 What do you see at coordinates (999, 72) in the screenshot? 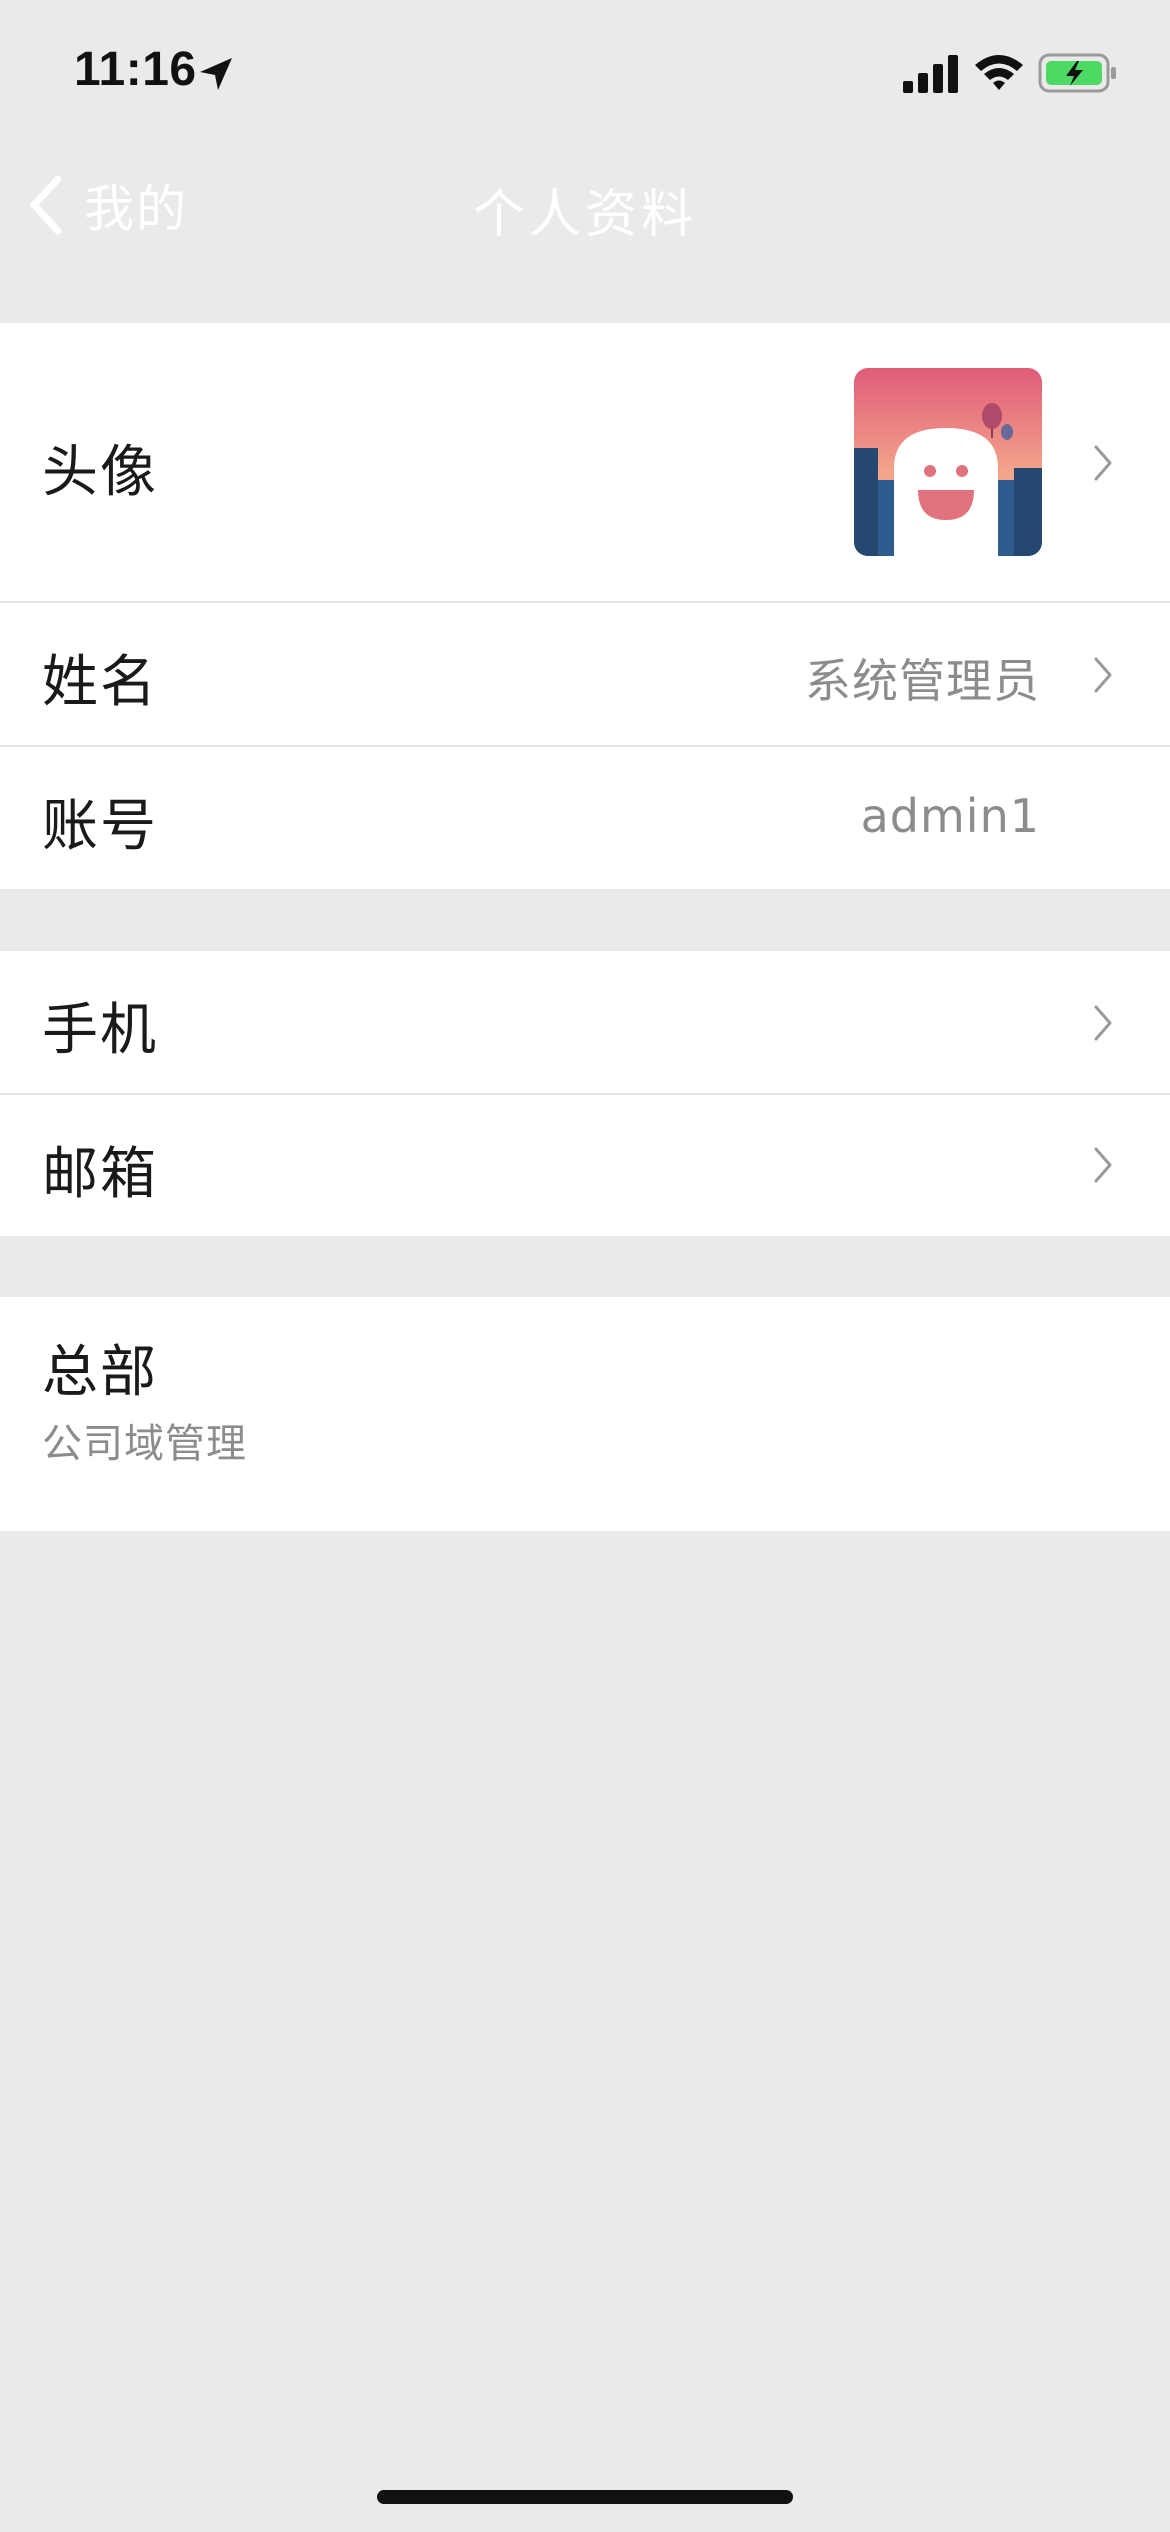
I see `wifi-icon` at bounding box center [999, 72].